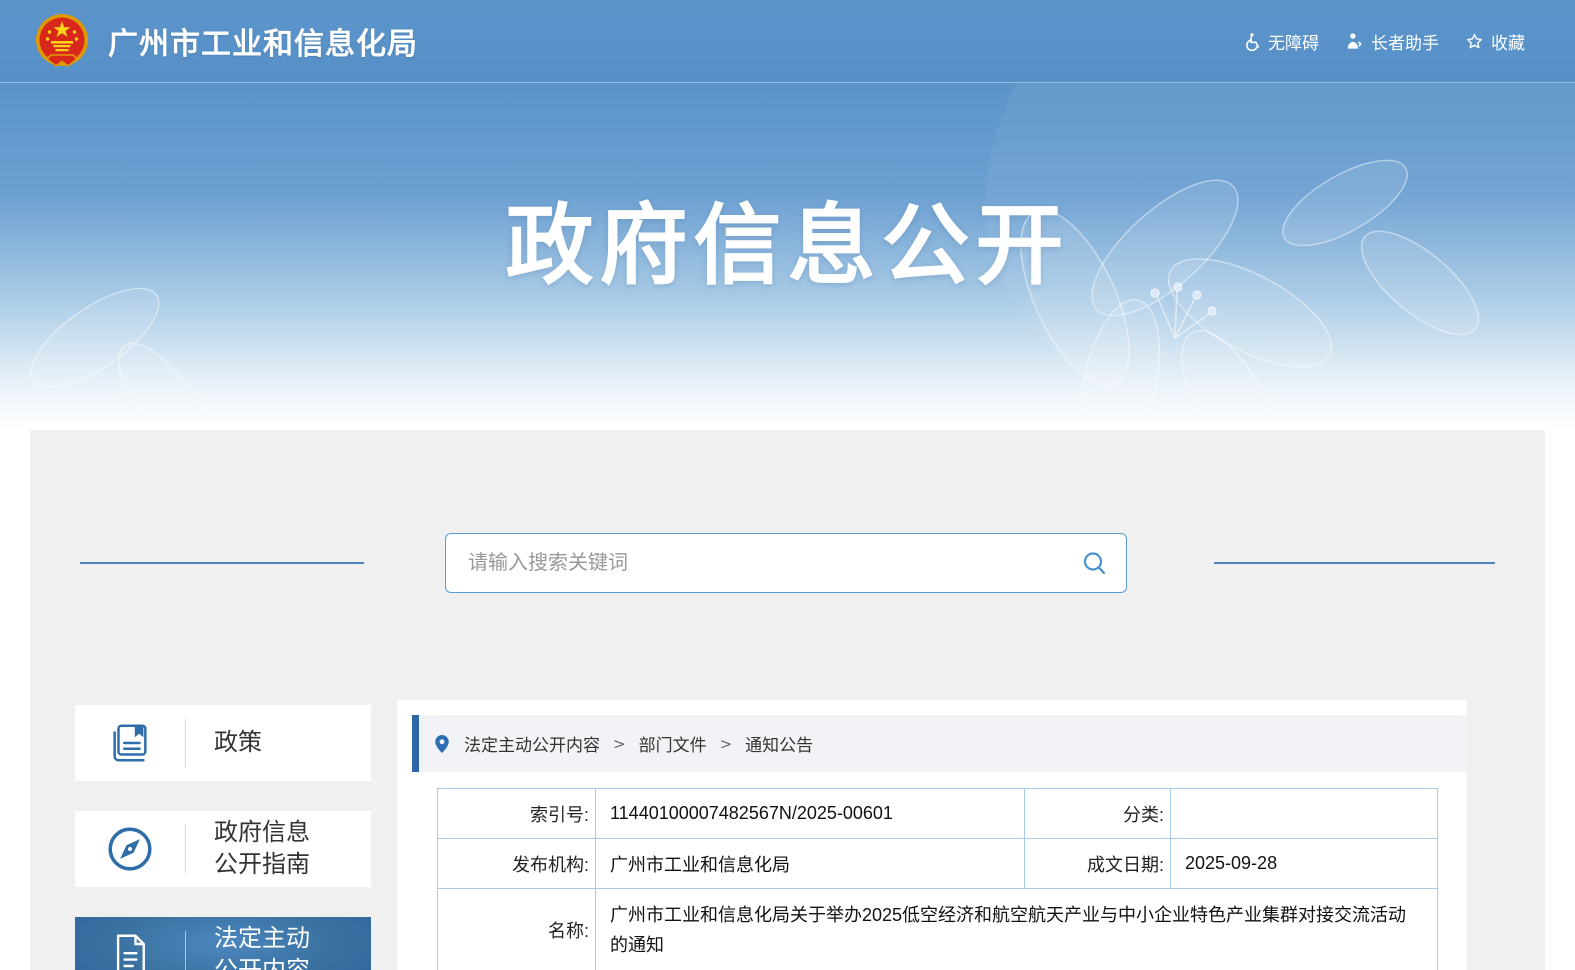 Image resolution: width=1575 pixels, height=970 pixels. I want to click on search-box, so click(786, 563).